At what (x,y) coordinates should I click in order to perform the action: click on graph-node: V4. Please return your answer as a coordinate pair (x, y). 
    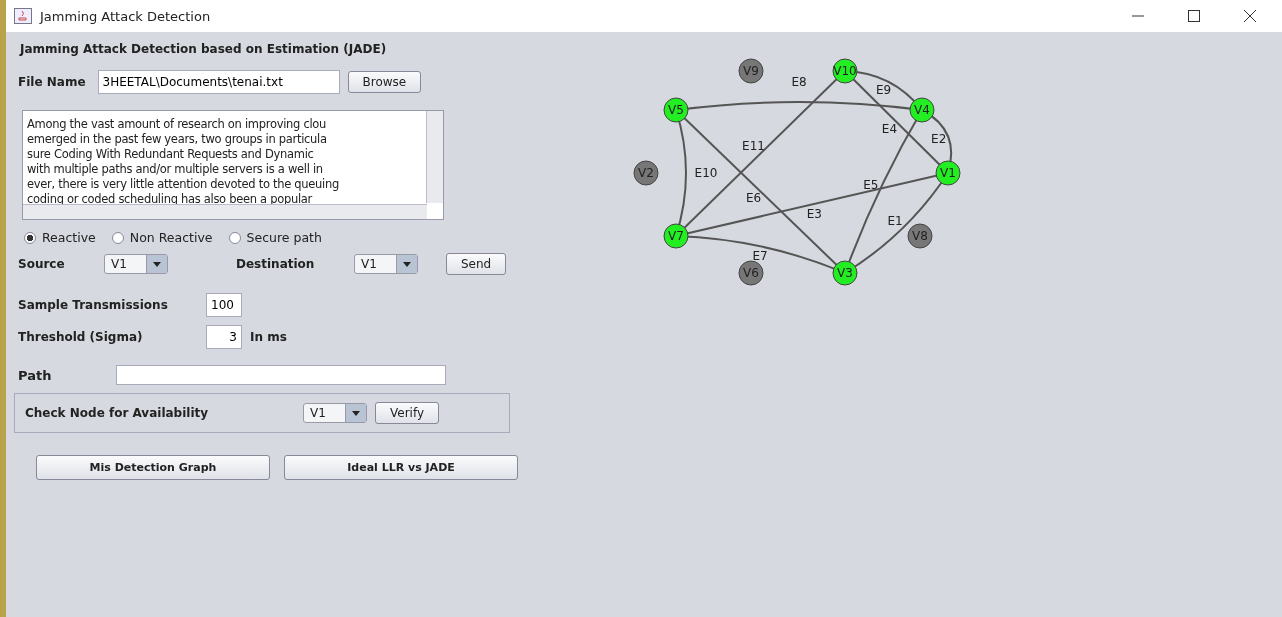
    Looking at the image, I should click on (922, 110).